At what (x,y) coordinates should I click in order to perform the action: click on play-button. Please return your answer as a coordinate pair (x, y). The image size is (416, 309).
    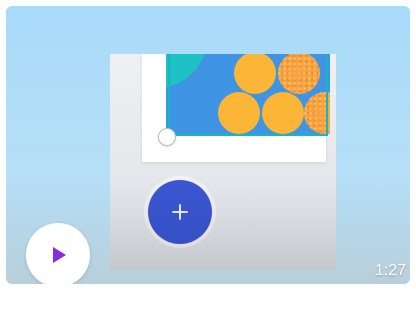
    Looking at the image, I should click on (58, 255).